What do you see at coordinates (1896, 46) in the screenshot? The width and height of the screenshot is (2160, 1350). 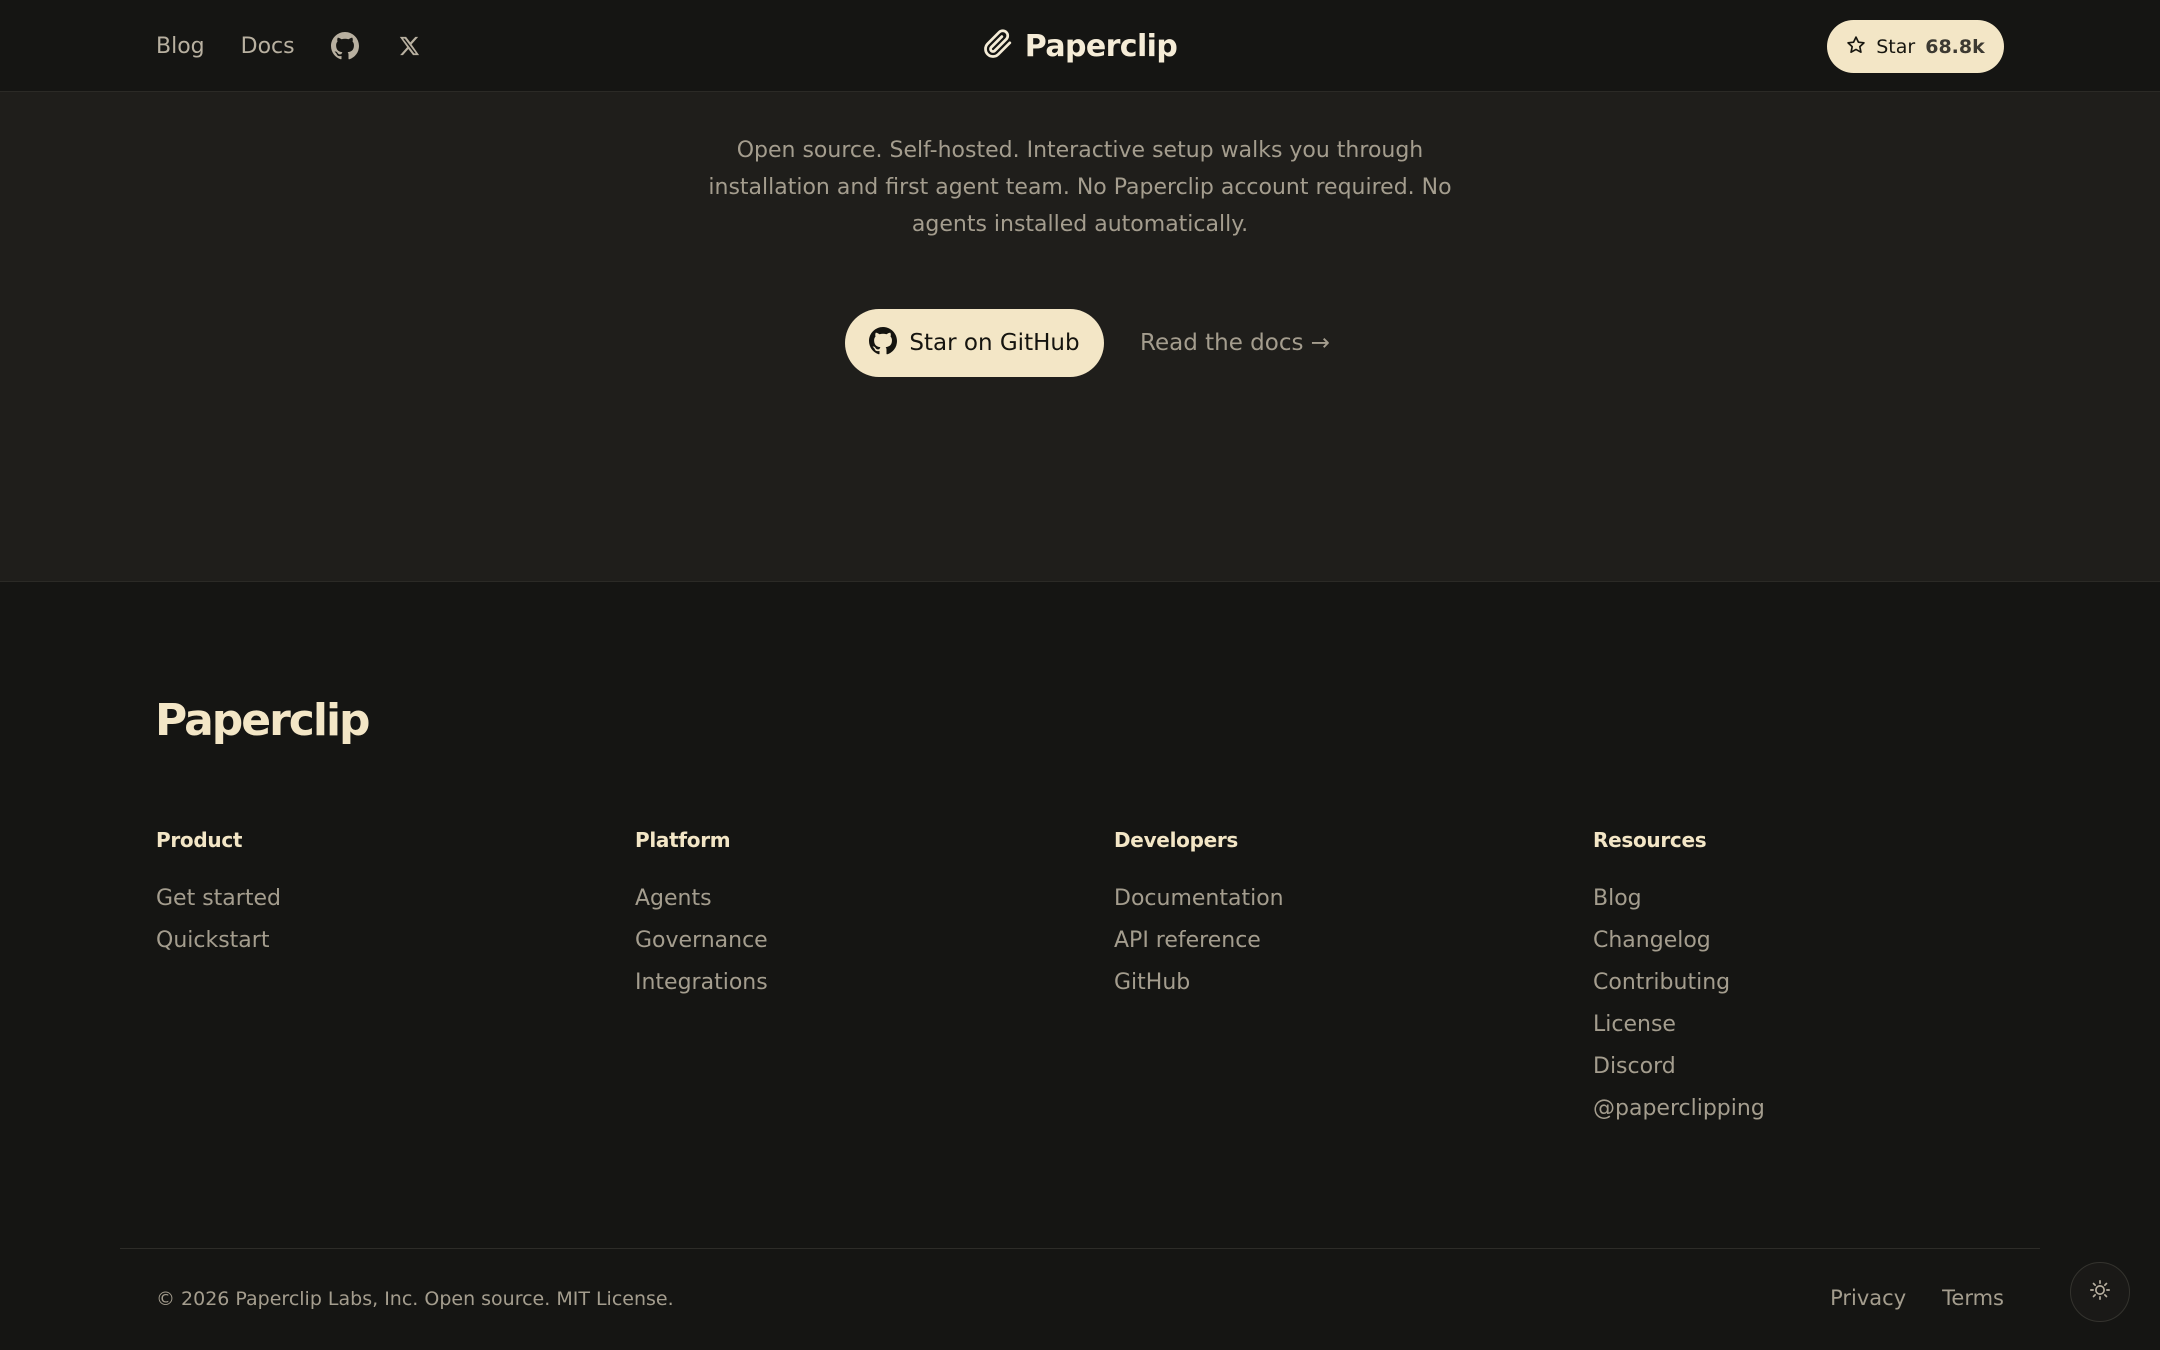 I see `star-label: Star` at bounding box center [1896, 46].